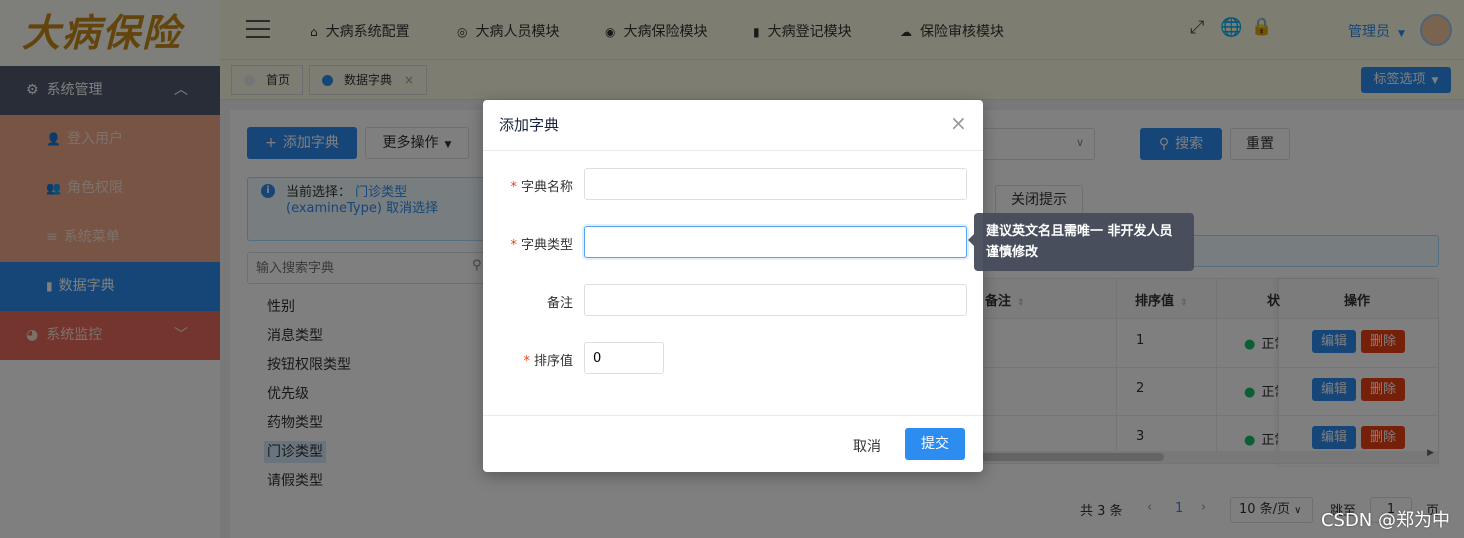 This screenshot has width=1464, height=538. I want to click on submit-button: 提交, so click(935, 444).